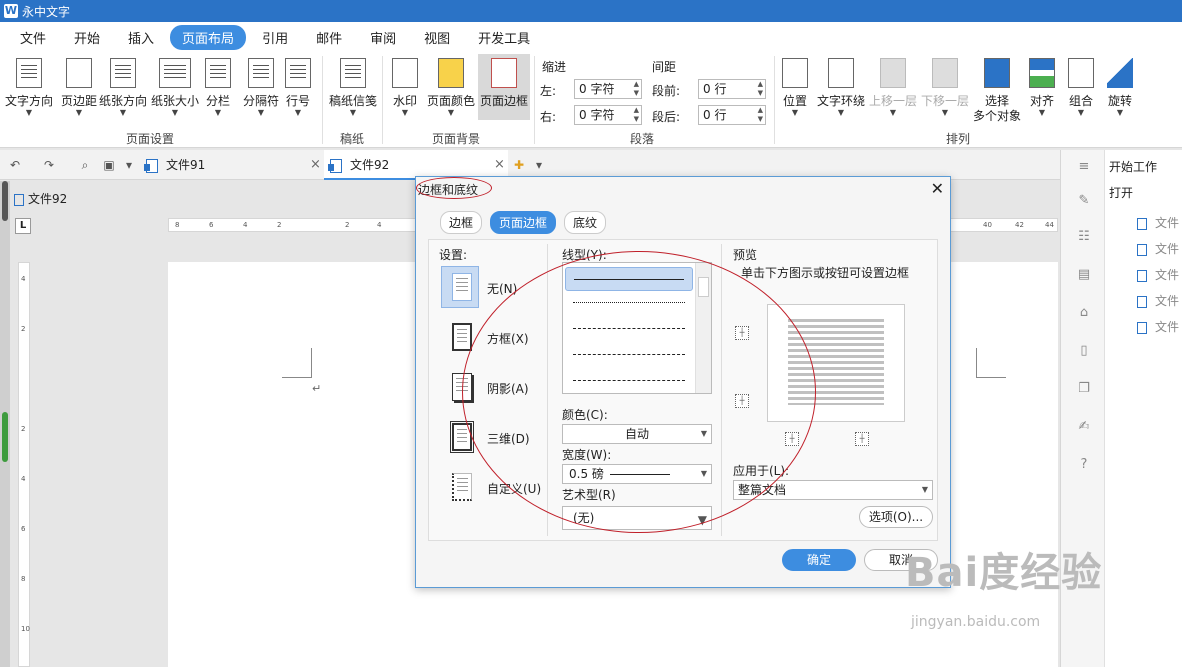 This screenshot has height=667, width=1182. Describe the element at coordinates (504, 37) in the screenshot. I see `menu-tab-developer: 开发工具` at that location.